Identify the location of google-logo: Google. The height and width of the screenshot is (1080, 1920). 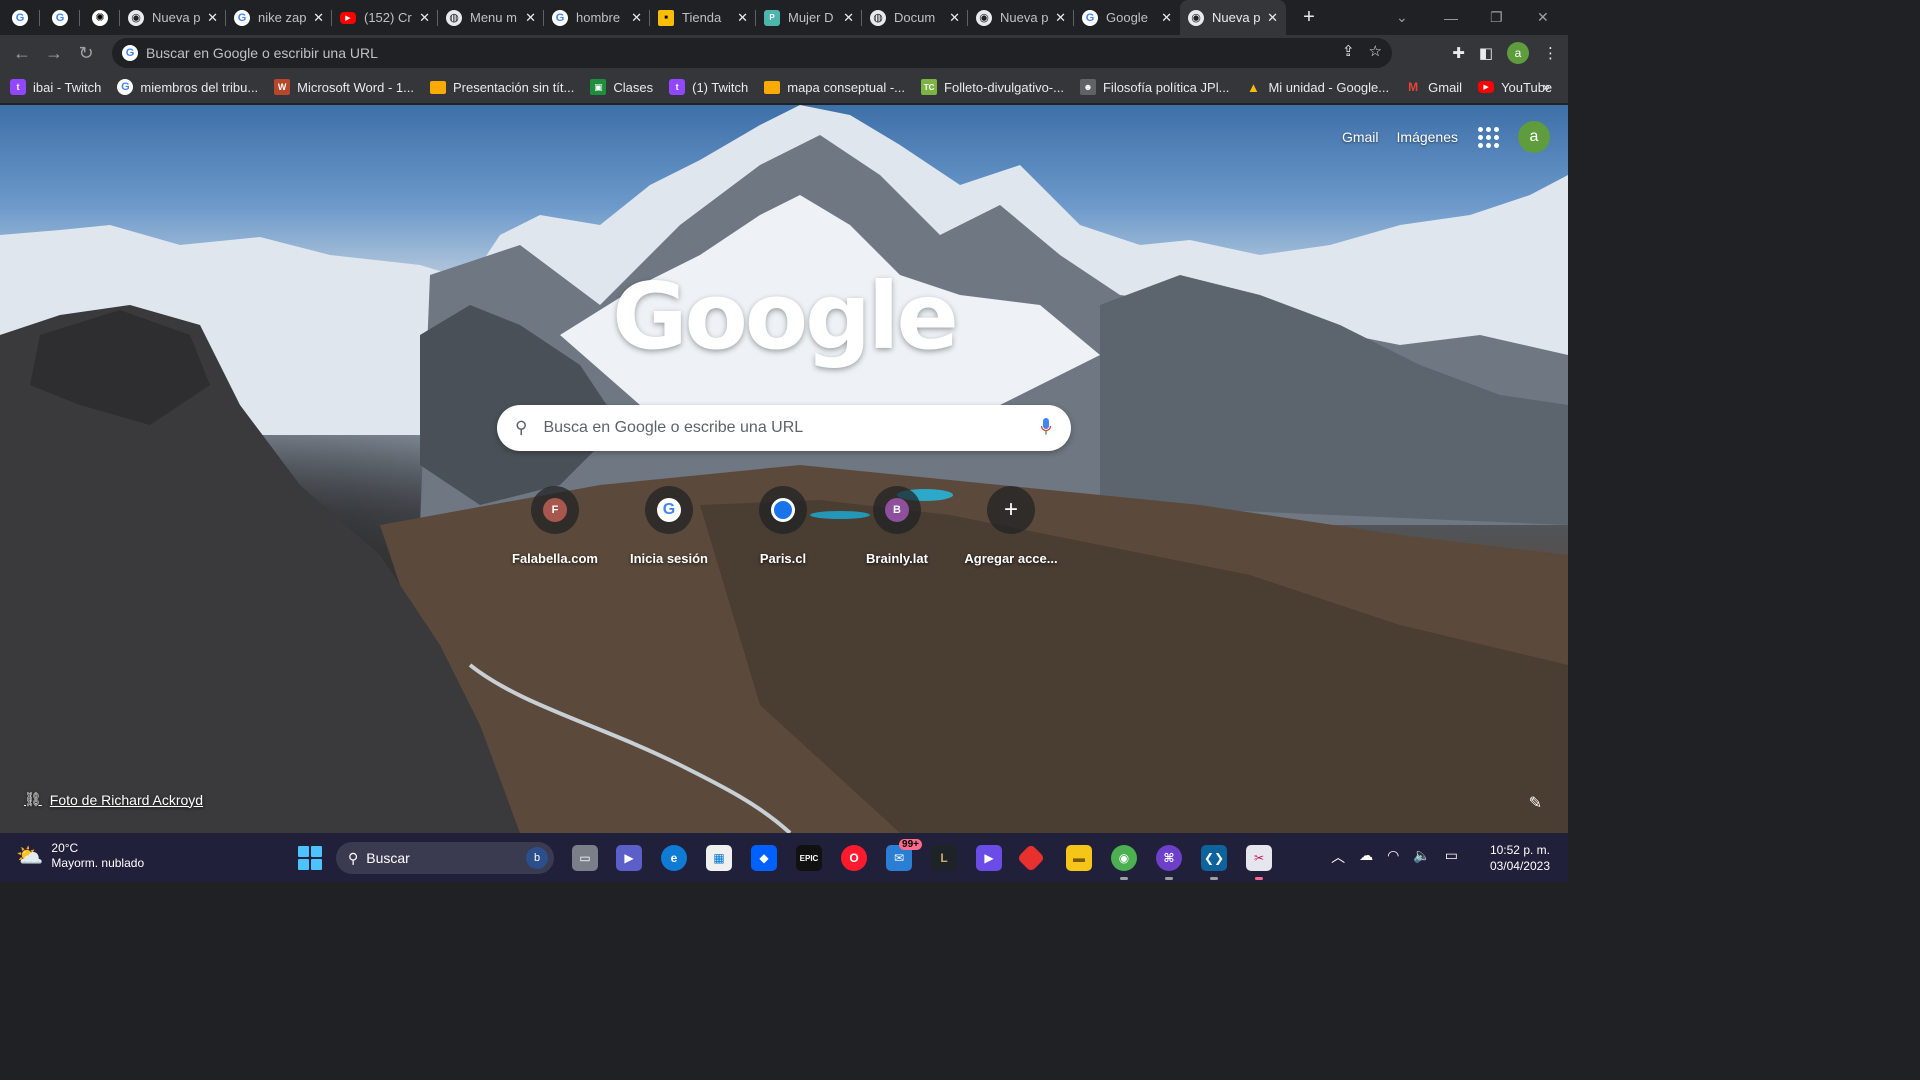
(785, 316).